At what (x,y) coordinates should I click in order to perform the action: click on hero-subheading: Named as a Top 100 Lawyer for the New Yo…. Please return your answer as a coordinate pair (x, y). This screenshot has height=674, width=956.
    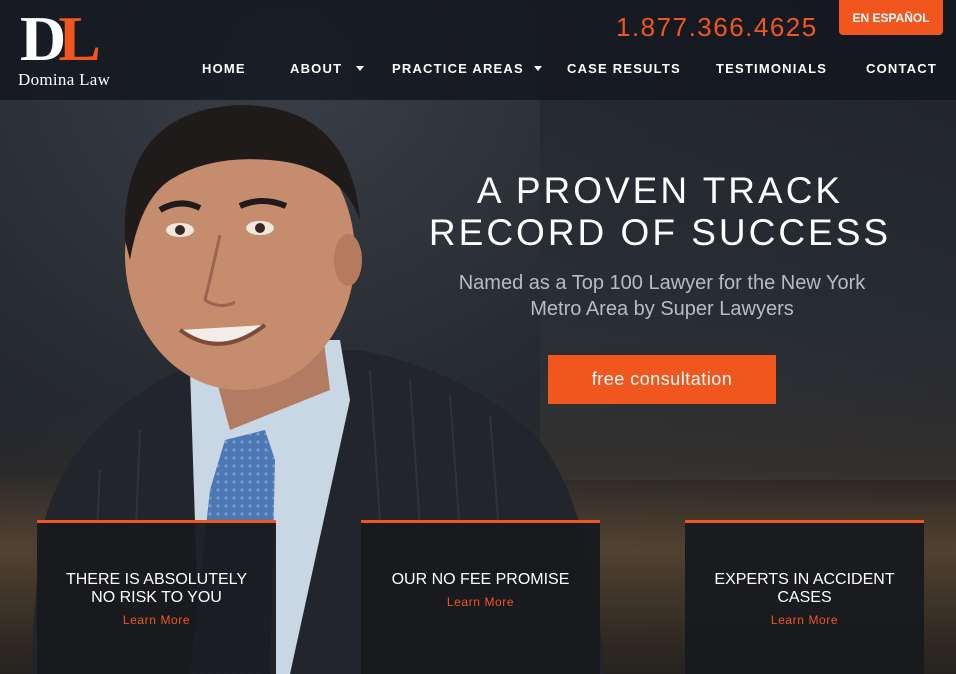
    Looking at the image, I should click on (662, 296).